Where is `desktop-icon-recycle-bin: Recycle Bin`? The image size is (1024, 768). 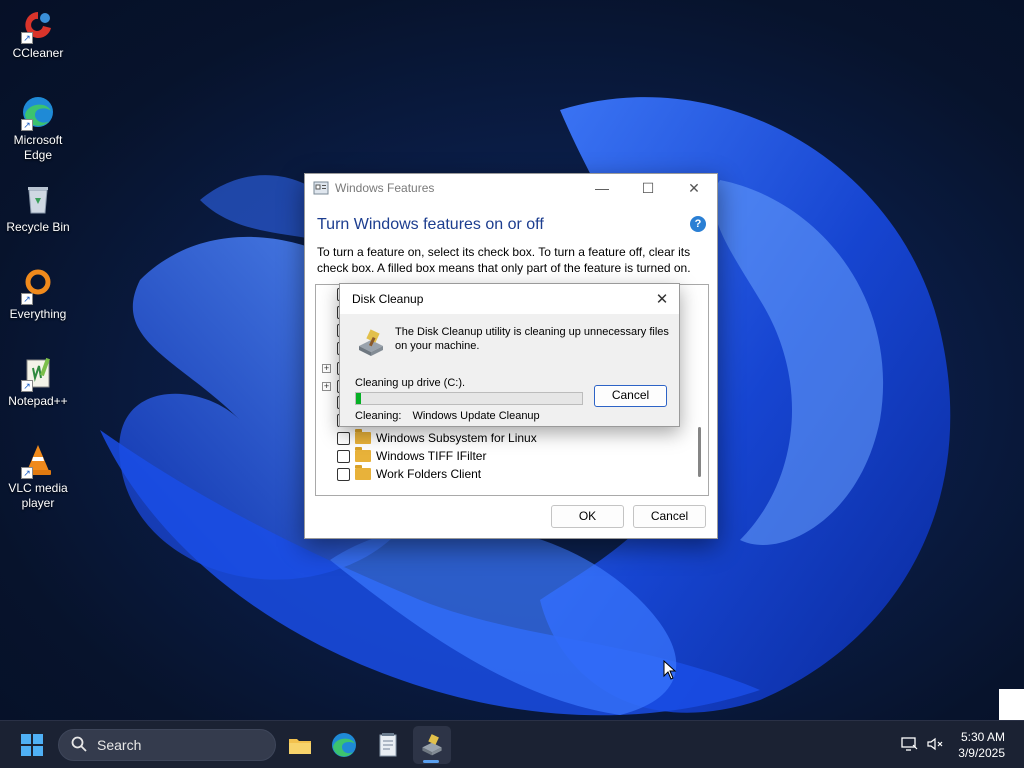 desktop-icon-recycle-bin: Recycle Bin is located at coordinates (38, 208).